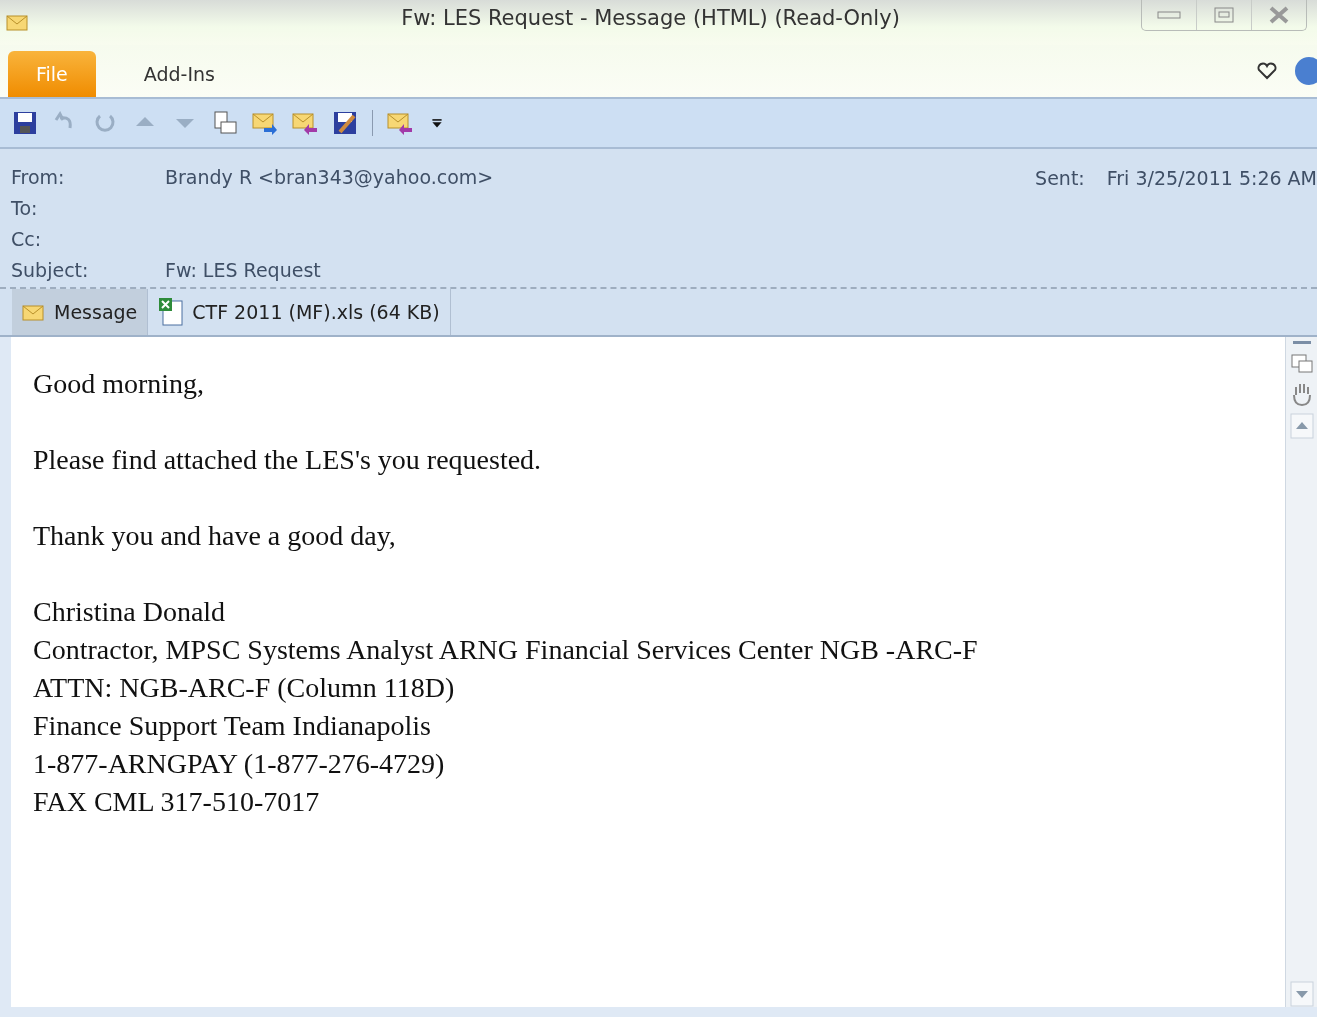 The width and height of the screenshot is (1317, 1017). I want to click on spreadsheet-icon, so click(171, 312).